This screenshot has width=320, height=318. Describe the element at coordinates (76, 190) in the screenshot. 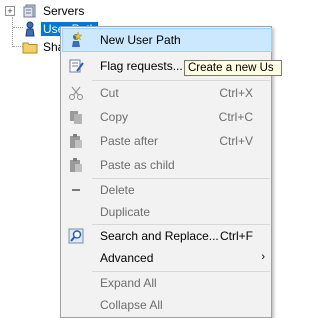

I see `delete-icon` at that location.